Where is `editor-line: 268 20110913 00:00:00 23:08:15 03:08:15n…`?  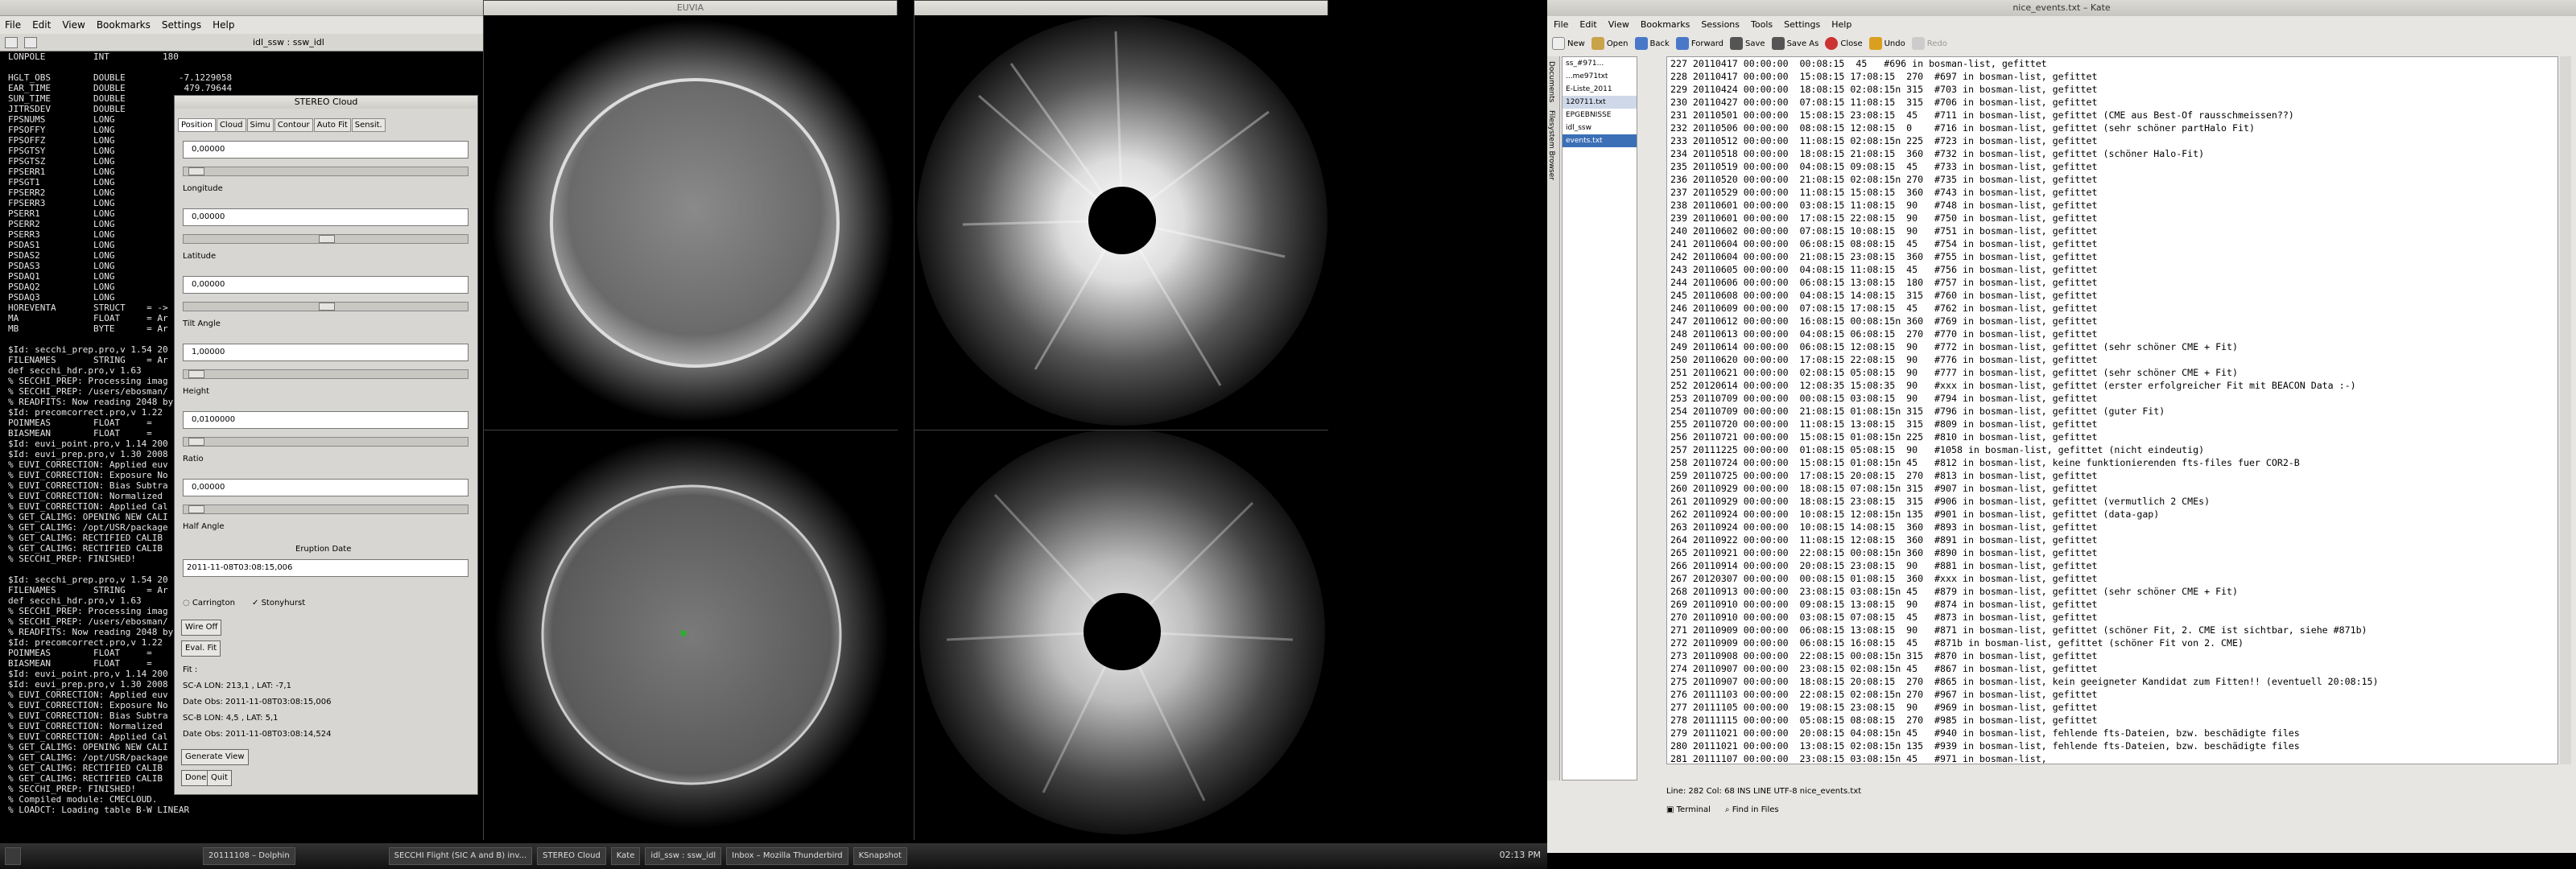 editor-line: 268 20110913 00:00:00 23:08:15 03:08:15n… is located at coordinates (2109, 591).